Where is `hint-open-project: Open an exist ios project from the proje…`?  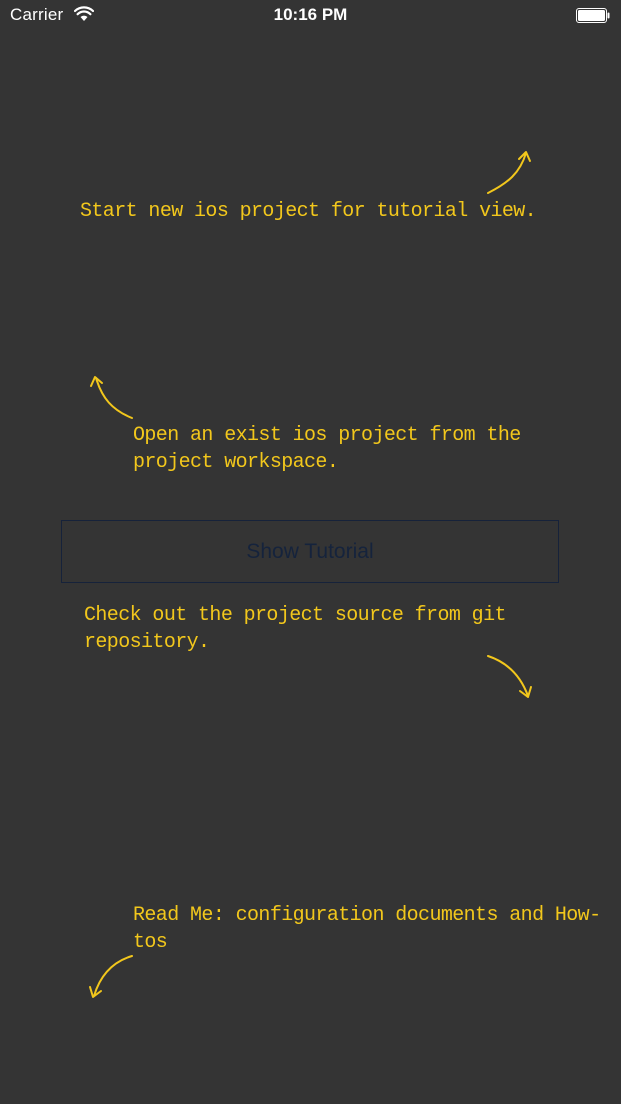
hint-open-project: Open an exist ios project from the proje… is located at coordinates (333, 449).